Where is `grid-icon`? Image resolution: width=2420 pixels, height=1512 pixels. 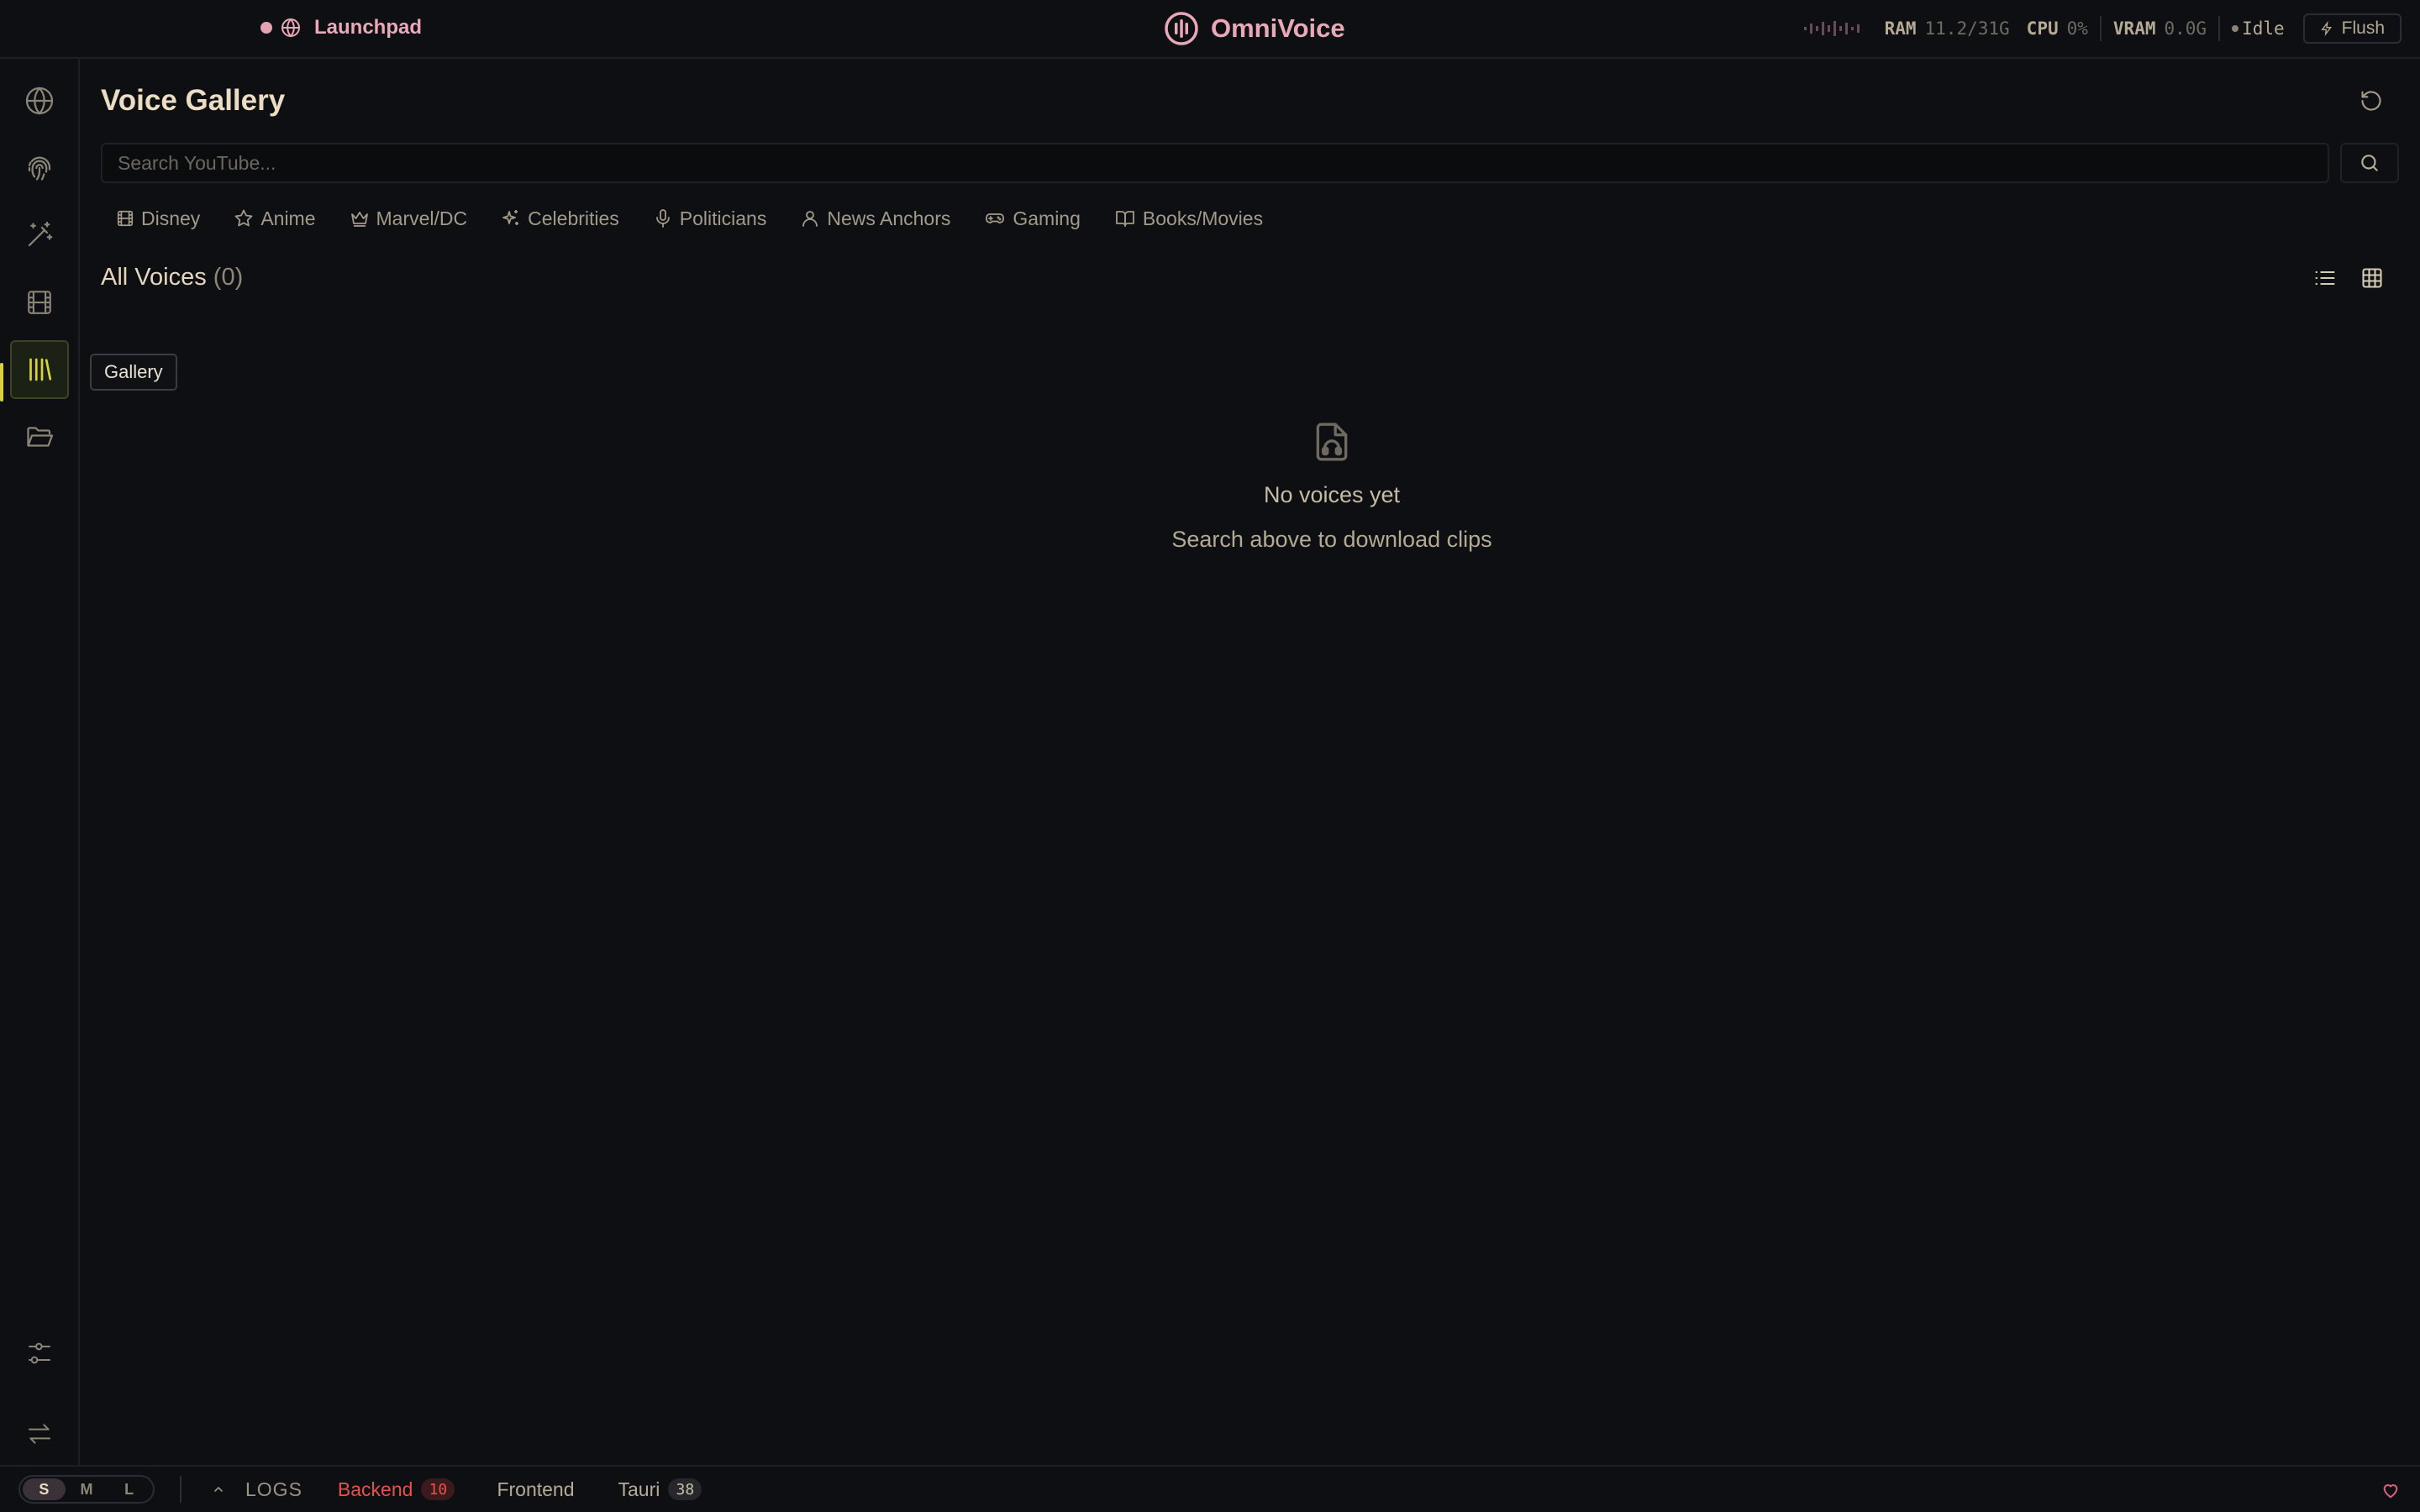 grid-icon is located at coordinates (2372, 278).